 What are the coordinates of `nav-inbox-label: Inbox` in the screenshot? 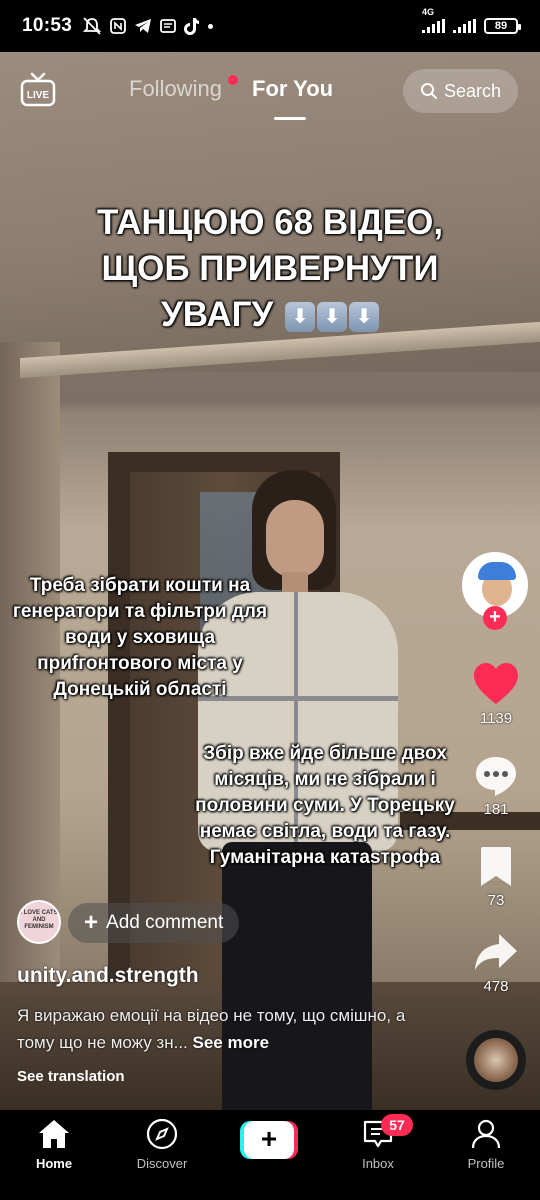 It's located at (378, 1163).